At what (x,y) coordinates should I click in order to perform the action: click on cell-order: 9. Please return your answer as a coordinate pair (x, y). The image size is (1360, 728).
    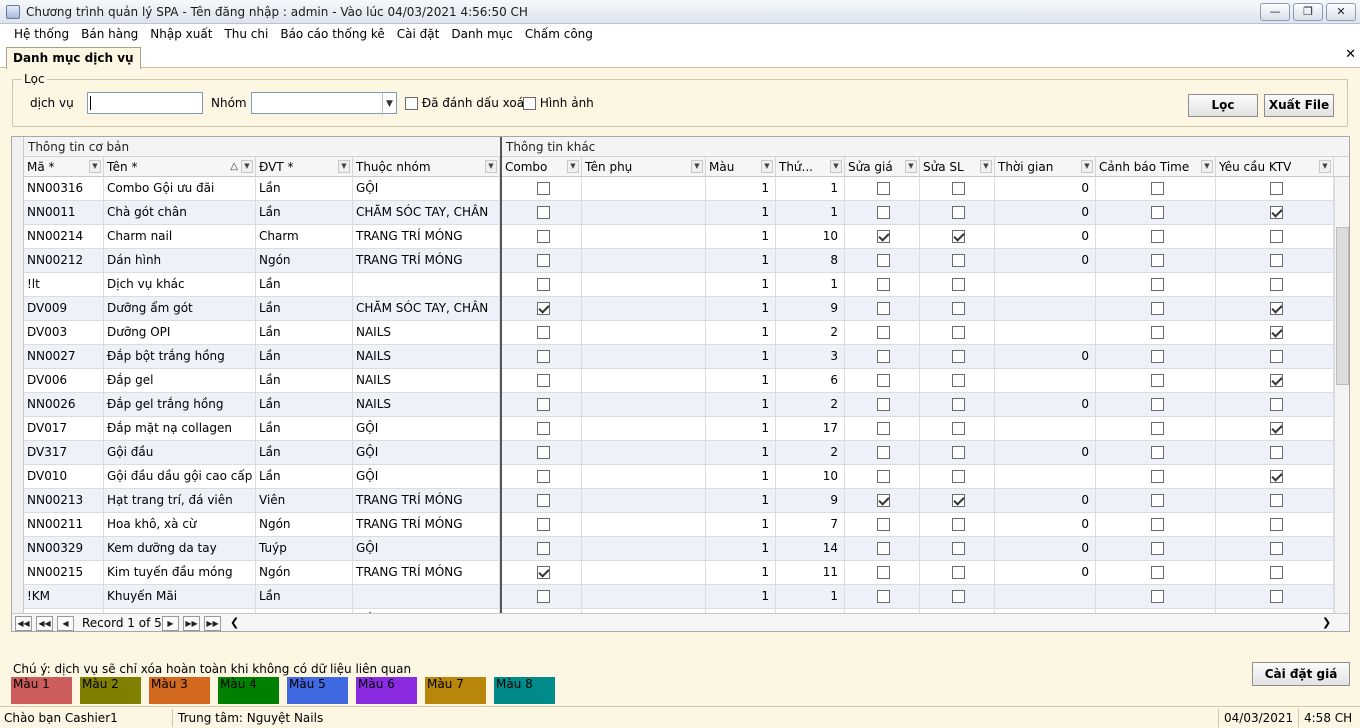
    Looking at the image, I should click on (810, 309).